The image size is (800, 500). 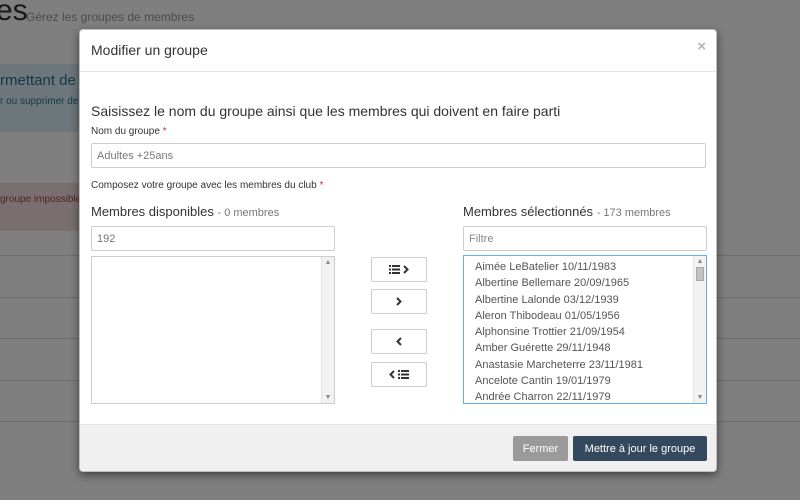 I want to click on available-scrollbar: ▲ ▼, so click(x=327, y=330).